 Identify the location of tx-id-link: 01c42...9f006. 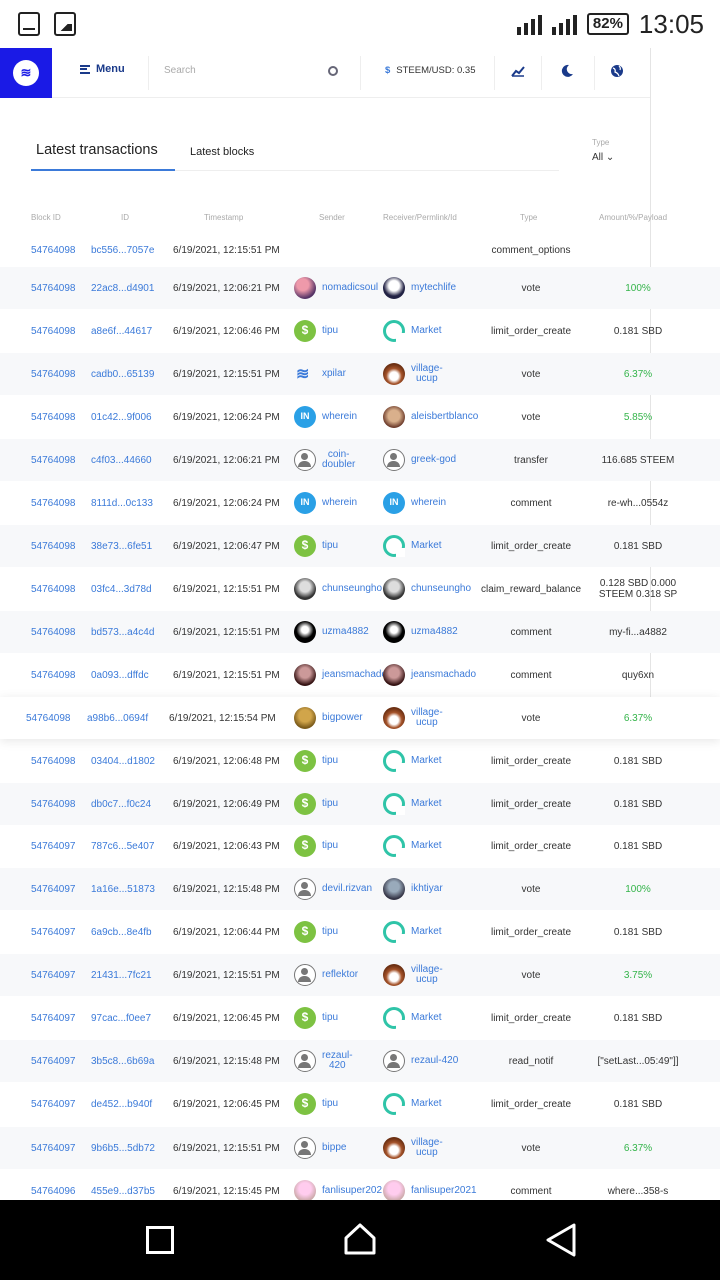
(121, 417).